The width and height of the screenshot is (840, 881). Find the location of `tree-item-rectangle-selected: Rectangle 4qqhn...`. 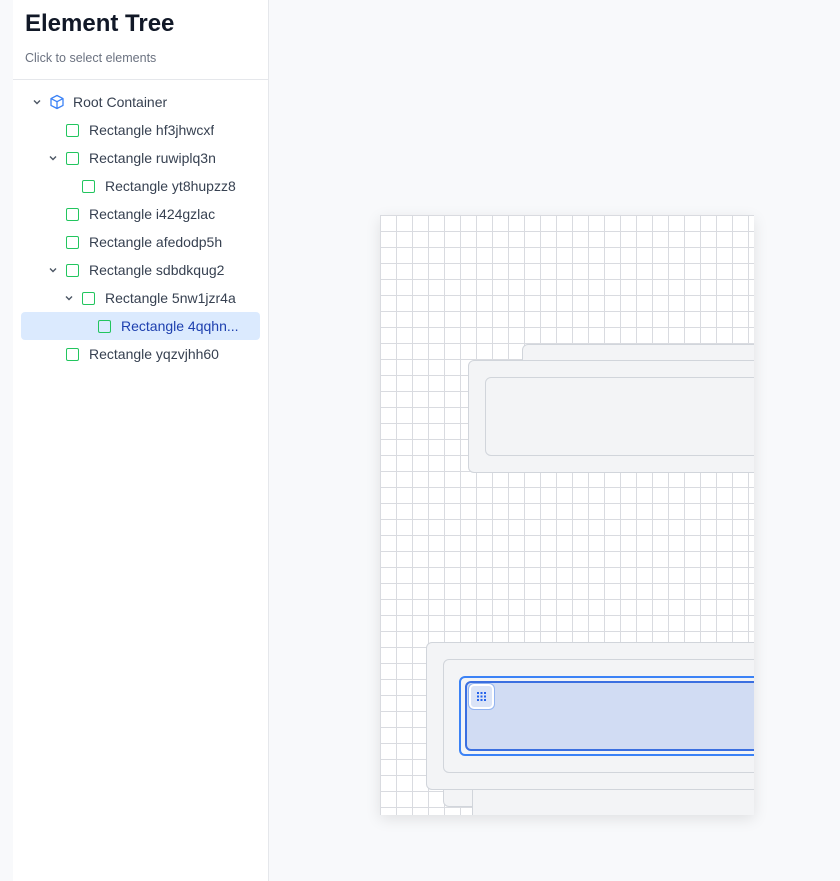

tree-item-rectangle-selected: Rectangle 4qqhn... is located at coordinates (140, 326).